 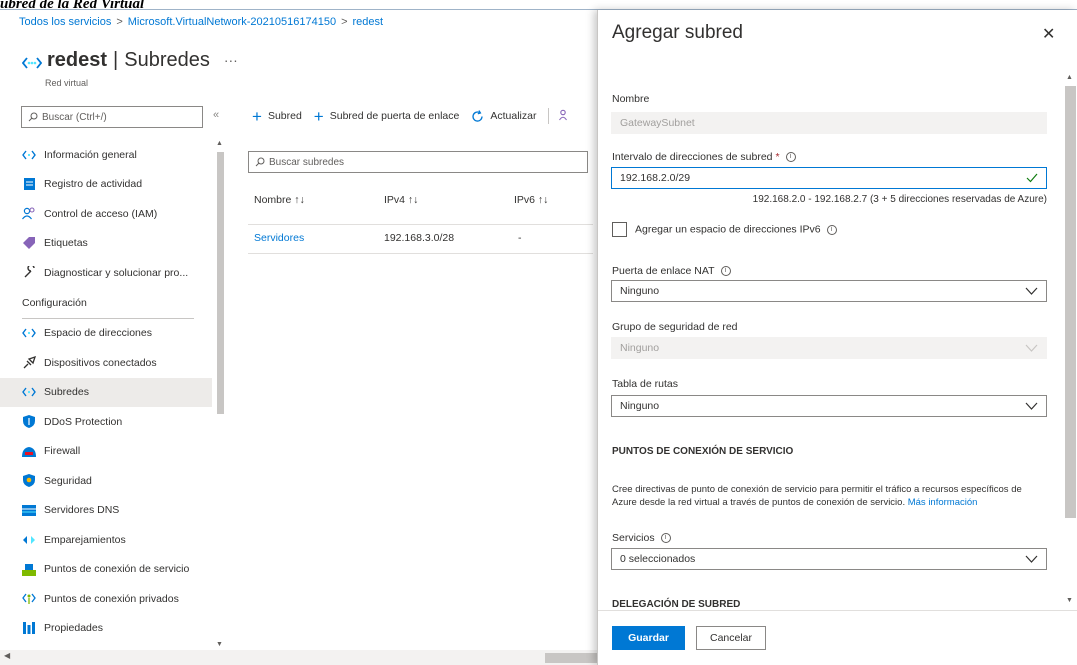 I want to click on column-header-ipv4: IPv4 ↑↓, so click(x=401, y=200).